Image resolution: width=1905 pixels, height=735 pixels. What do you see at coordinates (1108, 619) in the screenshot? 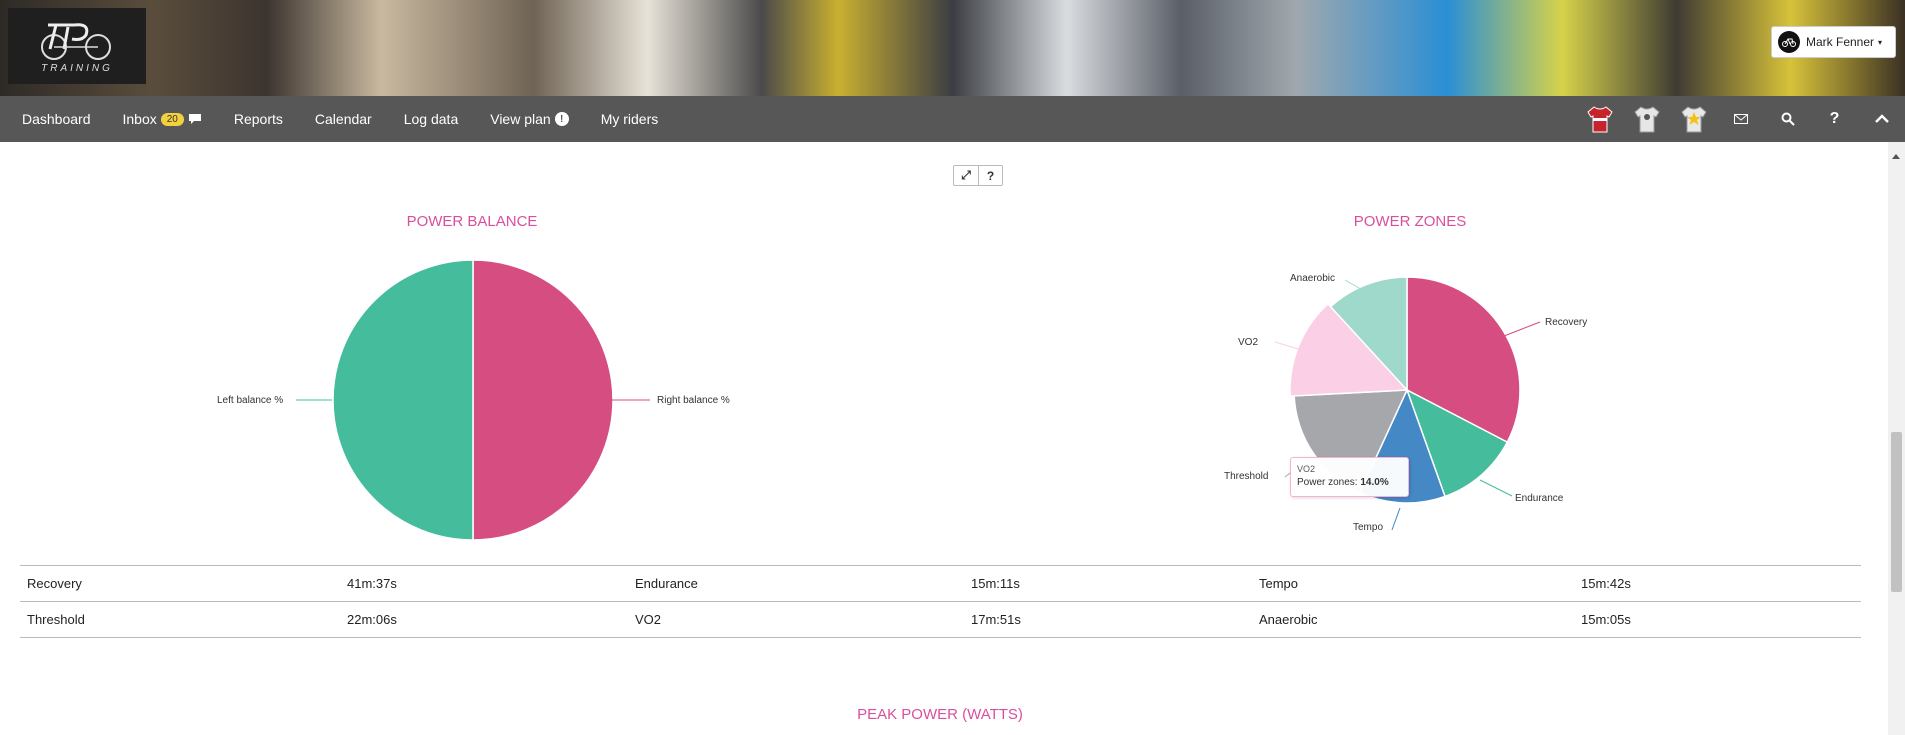
I see `zone-time-cell: 17m:51s` at bounding box center [1108, 619].